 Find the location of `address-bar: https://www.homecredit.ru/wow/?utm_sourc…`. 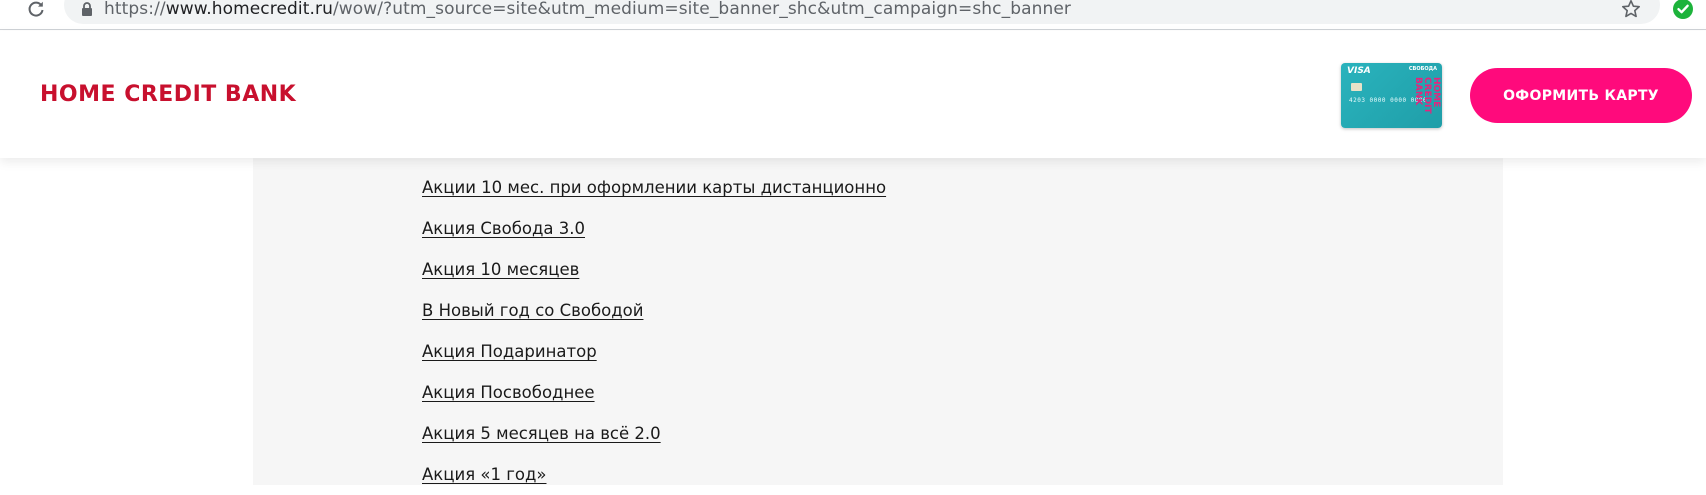

address-bar: https://www.homecredit.ru/wow/?utm_sourc… is located at coordinates (862, 12).